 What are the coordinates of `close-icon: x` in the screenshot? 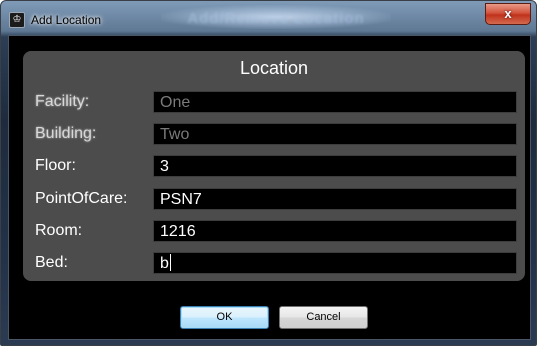 It's located at (508, 13).